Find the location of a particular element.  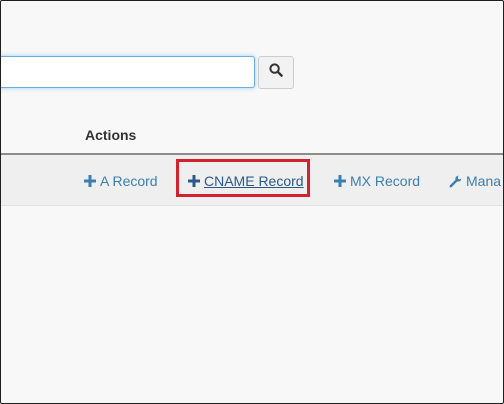

wrench-icon is located at coordinates (455, 181).